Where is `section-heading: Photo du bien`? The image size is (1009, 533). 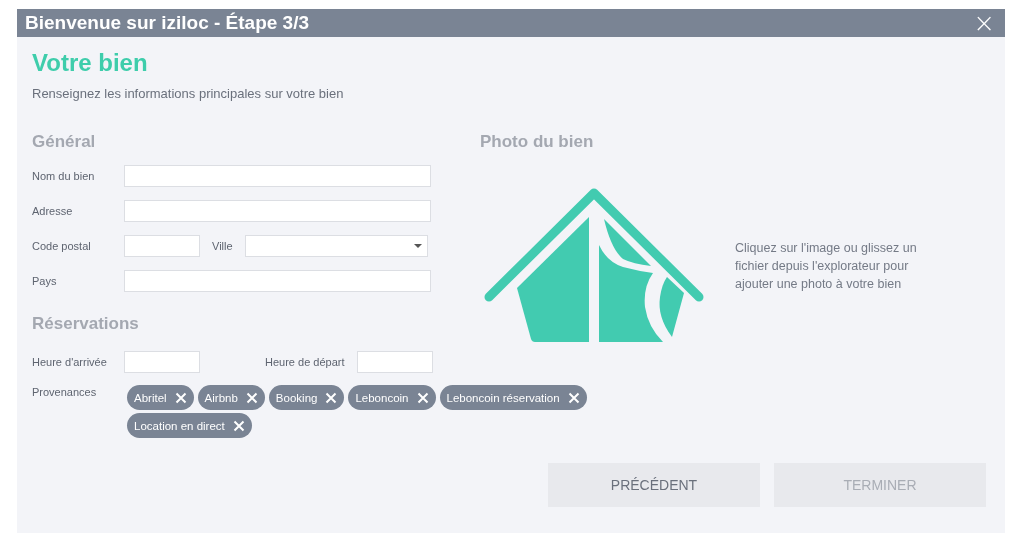 section-heading: Photo du bien is located at coordinates (537, 142).